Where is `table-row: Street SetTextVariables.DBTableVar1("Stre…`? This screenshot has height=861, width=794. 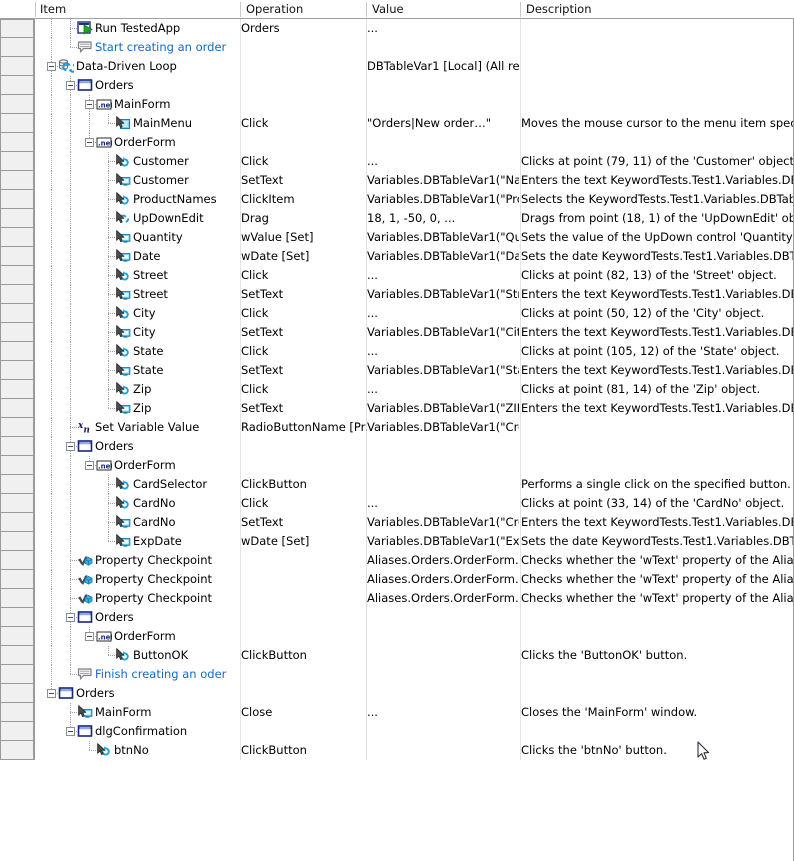 table-row: Street SetTextVariables.DBTableVar1("Stre… is located at coordinates (414, 294).